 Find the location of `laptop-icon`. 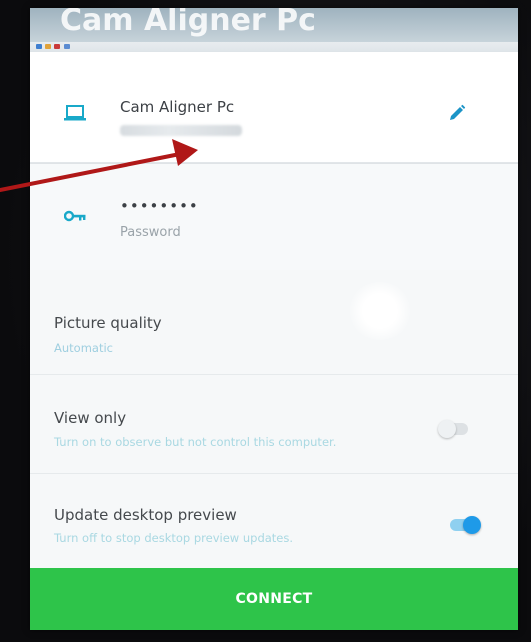

laptop-icon is located at coordinates (75, 115).